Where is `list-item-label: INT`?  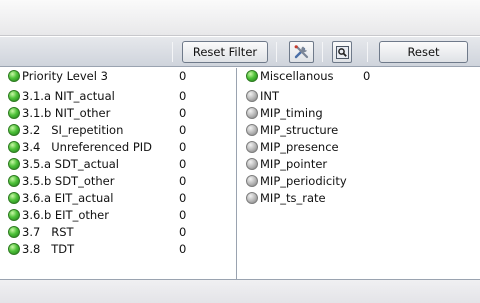
list-item-label: INT is located at coordinates (270, 95).